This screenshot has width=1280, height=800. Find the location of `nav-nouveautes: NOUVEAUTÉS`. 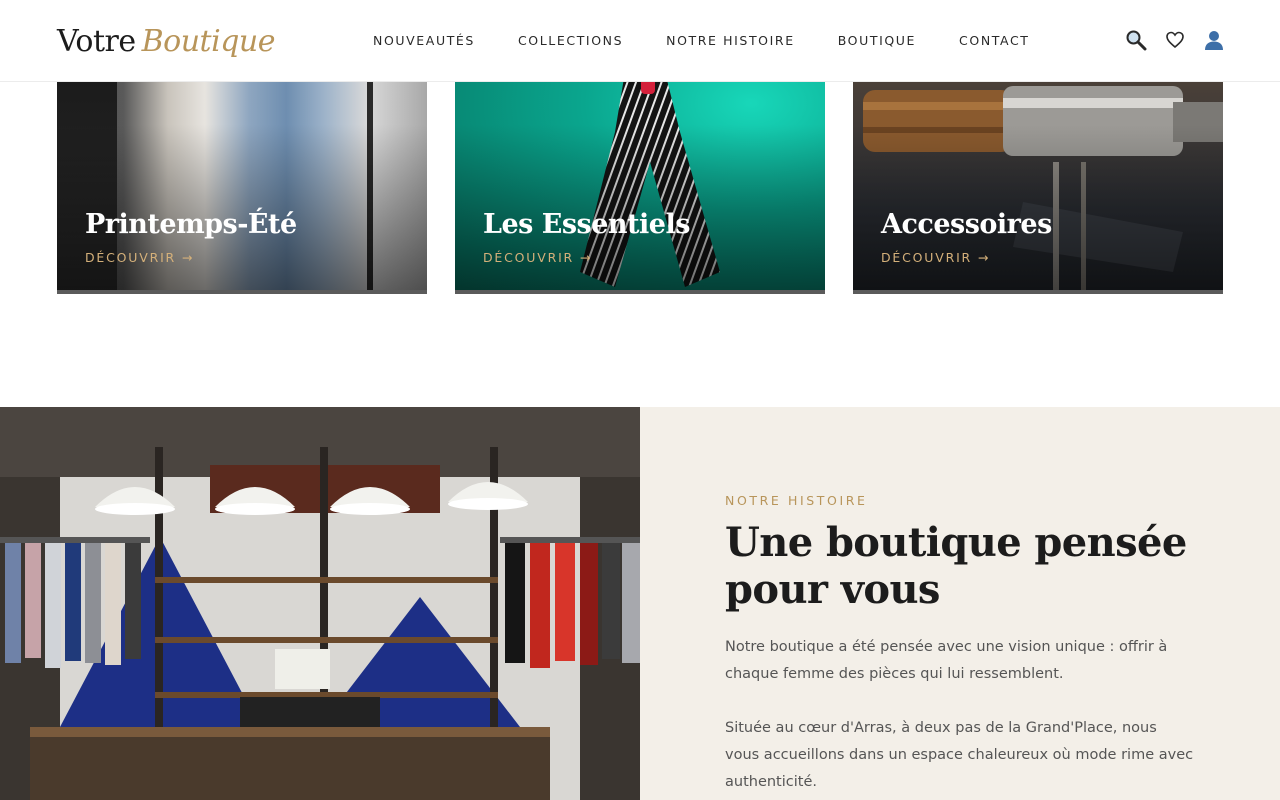

nav-nouveautes: NOUVEAUTÉS is located at coordinates (424, 41).